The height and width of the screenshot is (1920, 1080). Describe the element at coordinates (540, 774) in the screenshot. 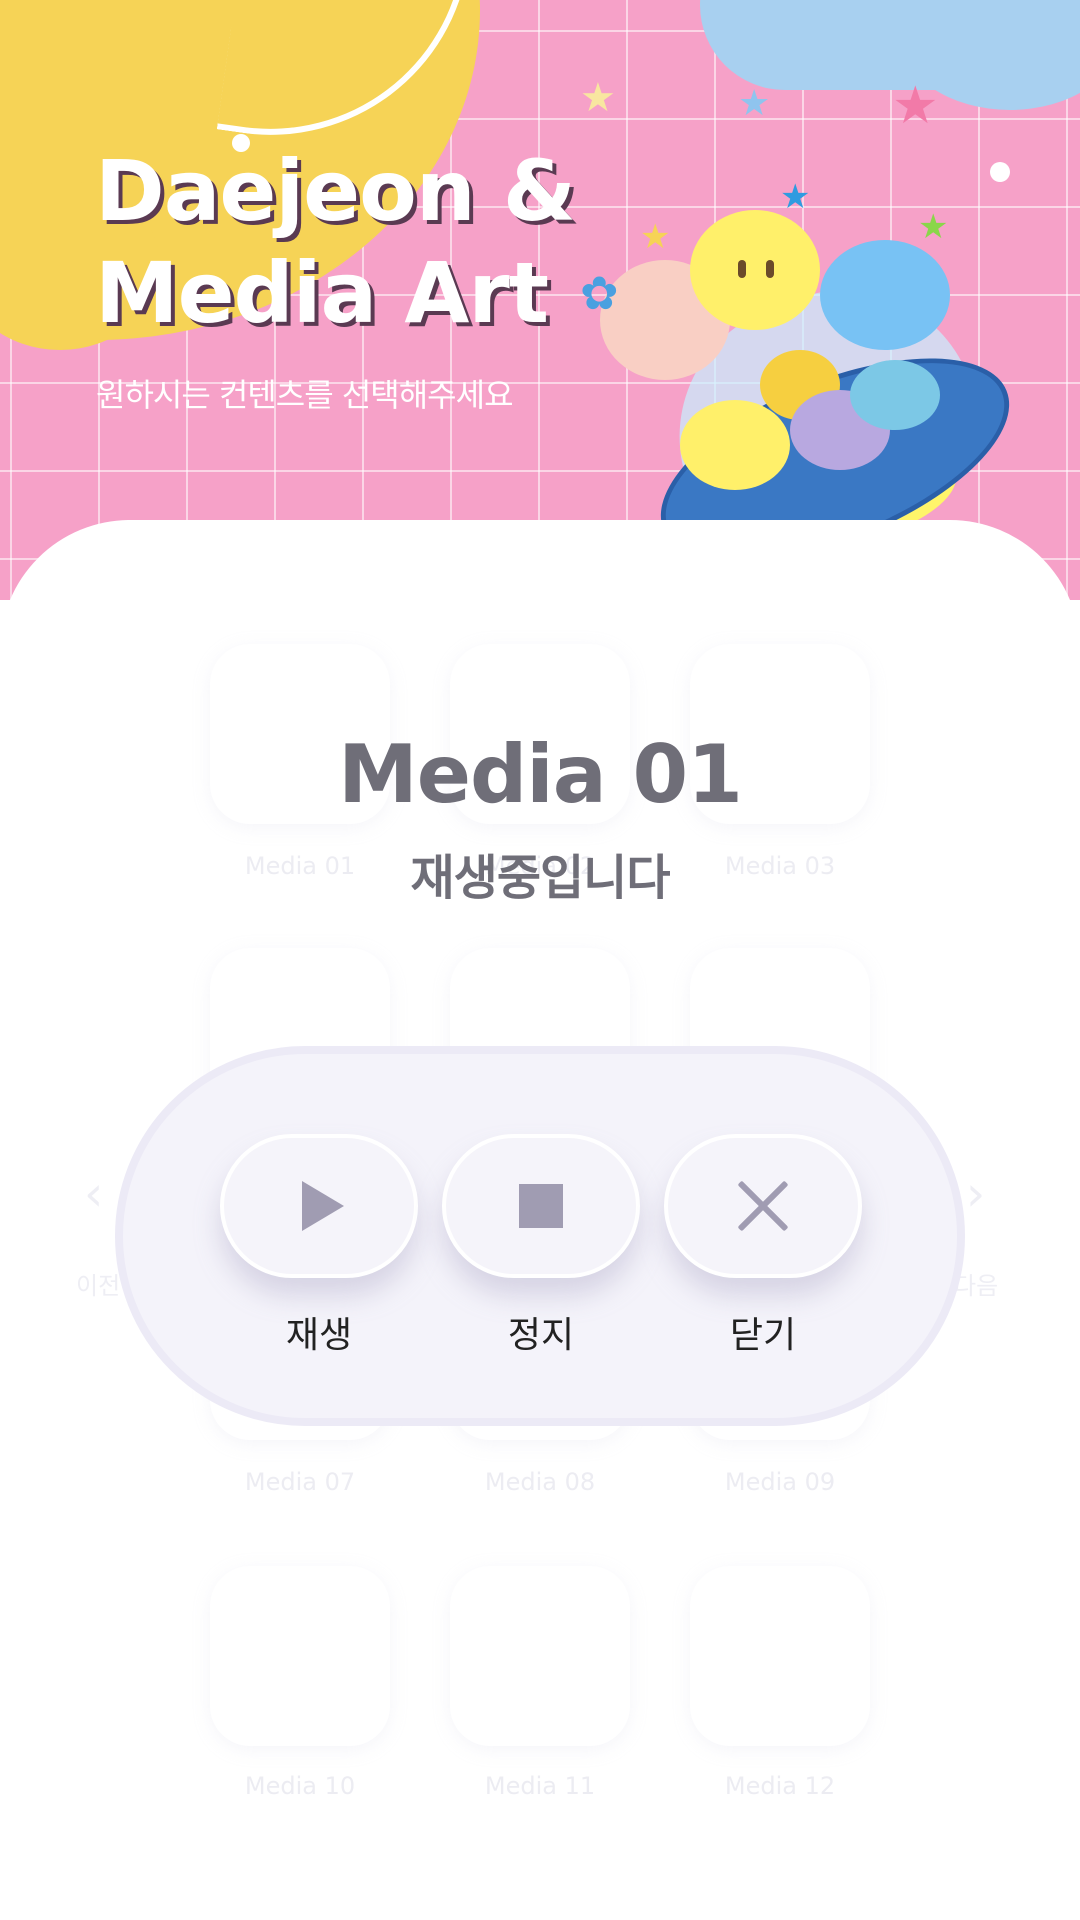

I see `now-playing-title: Media 01` at that location.